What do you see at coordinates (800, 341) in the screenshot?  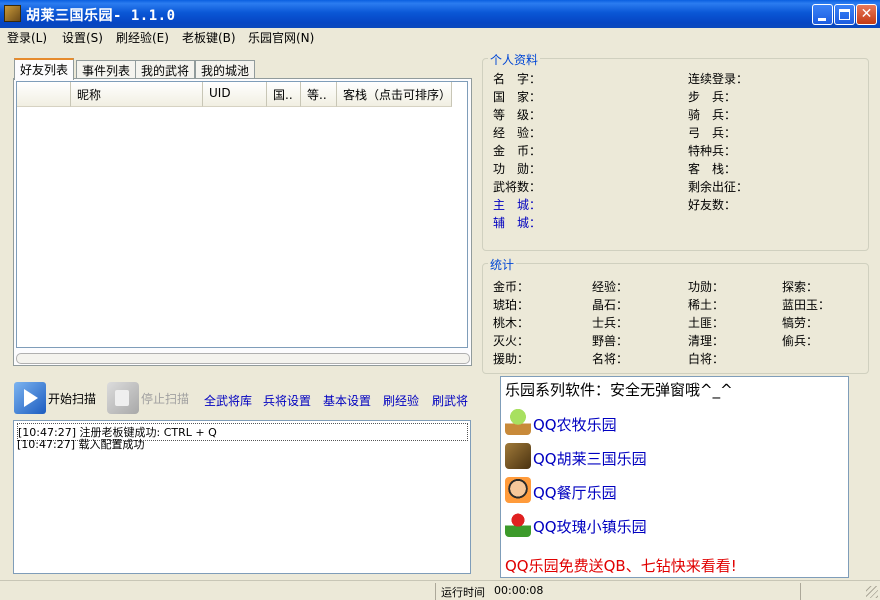 I see `stat-field-label: 偷兵：` at bounding box center [800, 341].